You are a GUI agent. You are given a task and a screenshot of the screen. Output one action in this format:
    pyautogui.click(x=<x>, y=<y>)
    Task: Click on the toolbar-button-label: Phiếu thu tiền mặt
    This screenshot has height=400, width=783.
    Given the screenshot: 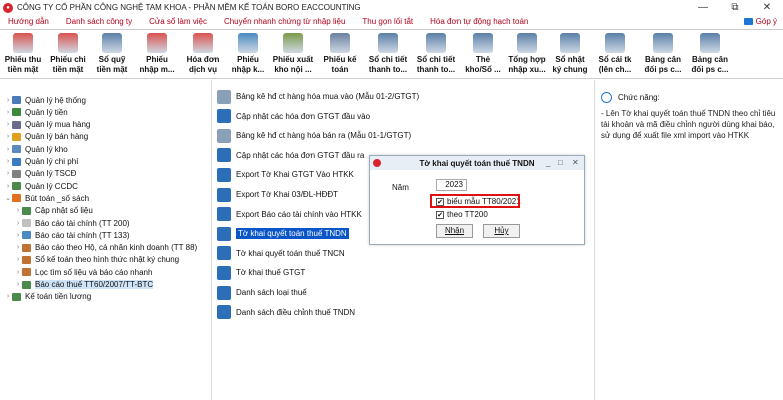 What is the action you would take?
    pyautogui.click(x=23, y=65)
    